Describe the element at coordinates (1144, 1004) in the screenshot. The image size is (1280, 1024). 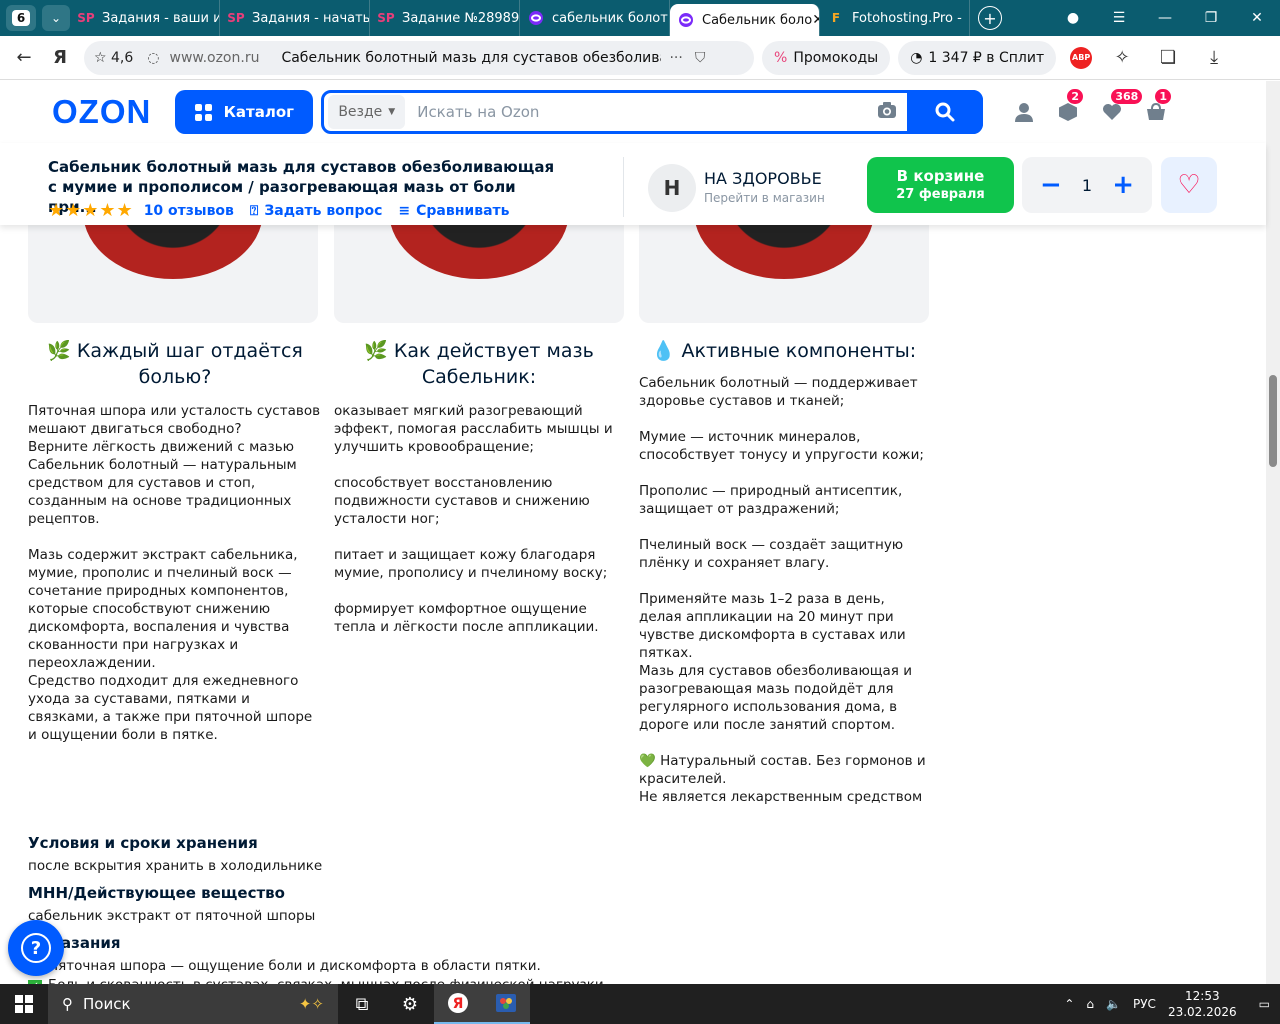
I see `language-indicator: РУС` at that location.